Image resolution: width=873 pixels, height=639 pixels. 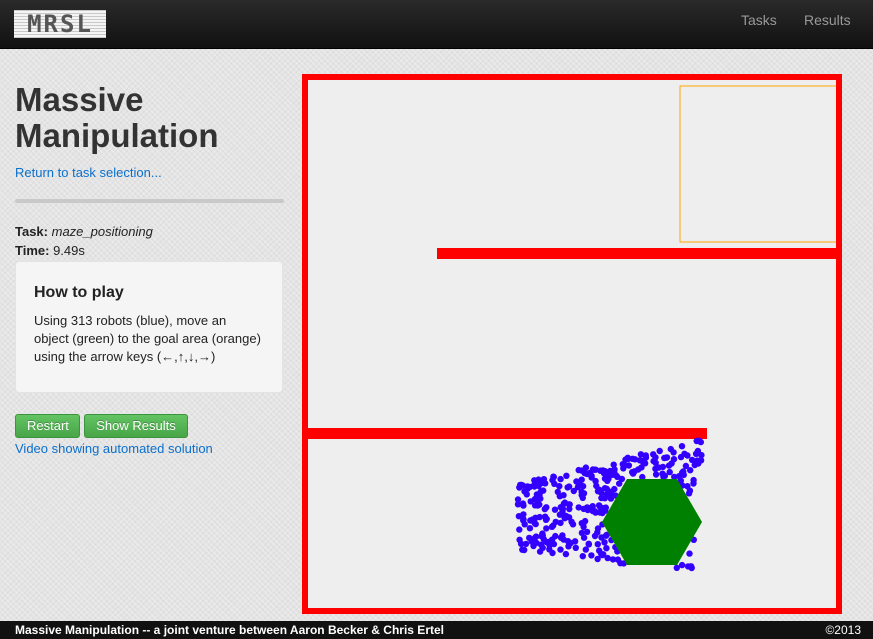 I want to click on footer-copyright: ©2013, so click(x=843, y=630).